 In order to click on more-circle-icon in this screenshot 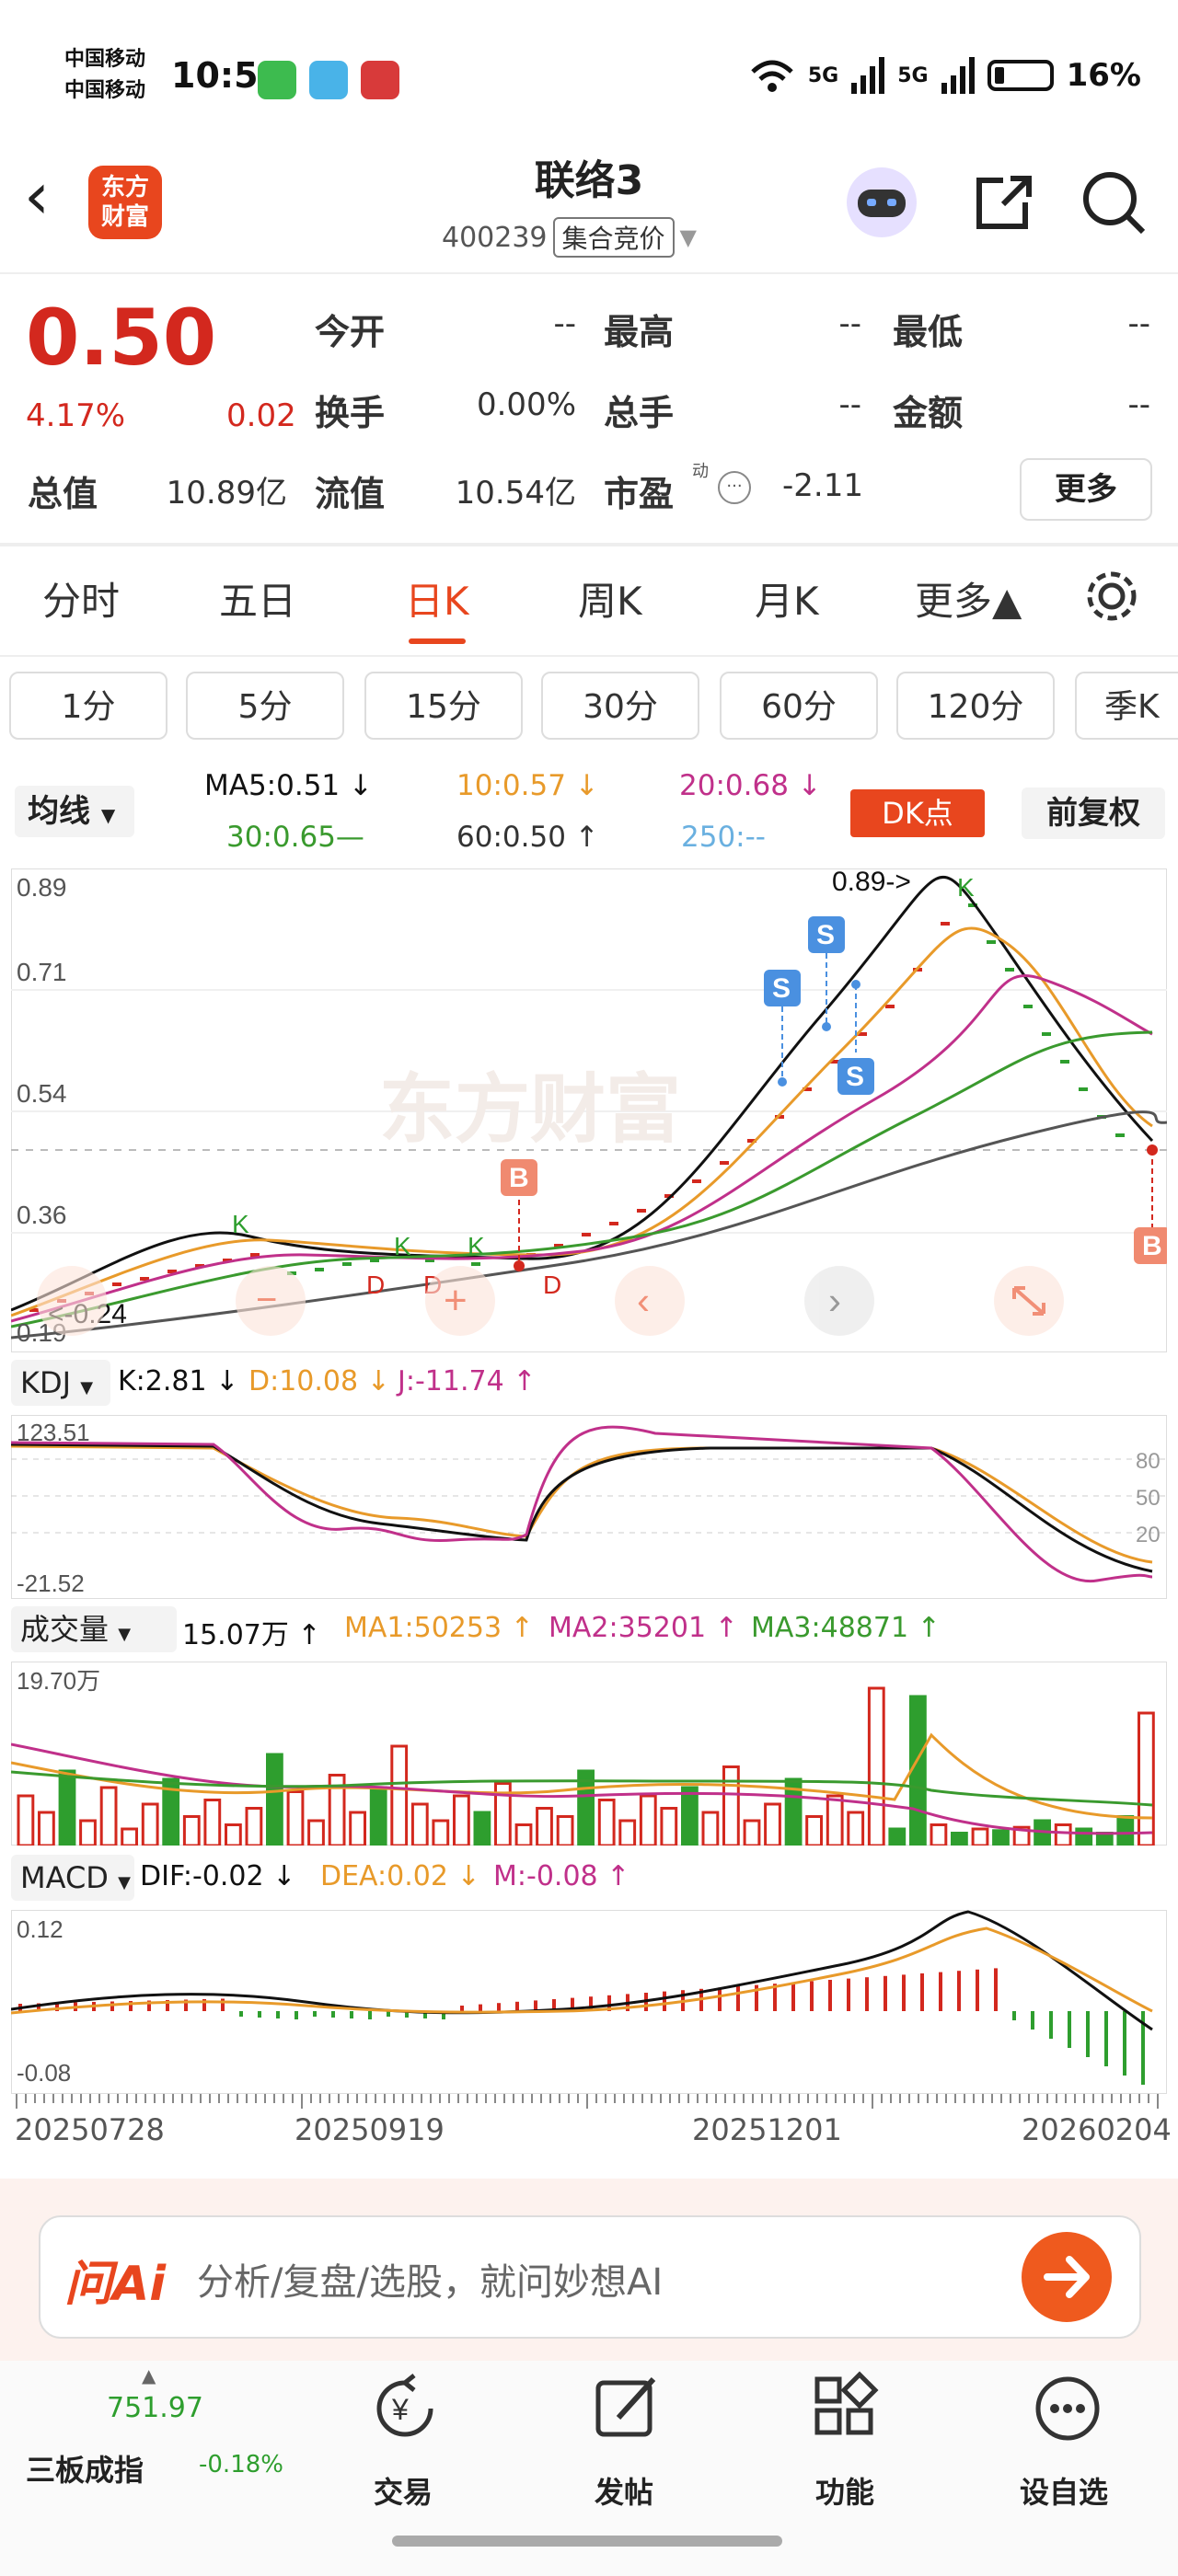, I will do `click(1067, 2410)`.